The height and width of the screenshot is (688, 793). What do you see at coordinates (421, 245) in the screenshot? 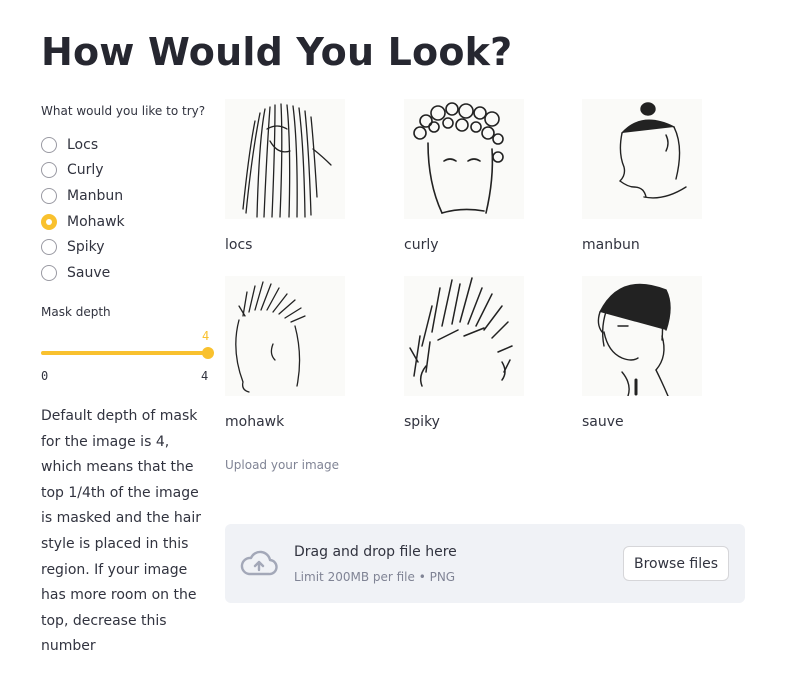
I see `gallery-caption: curly` at bounding box center [421, 245].